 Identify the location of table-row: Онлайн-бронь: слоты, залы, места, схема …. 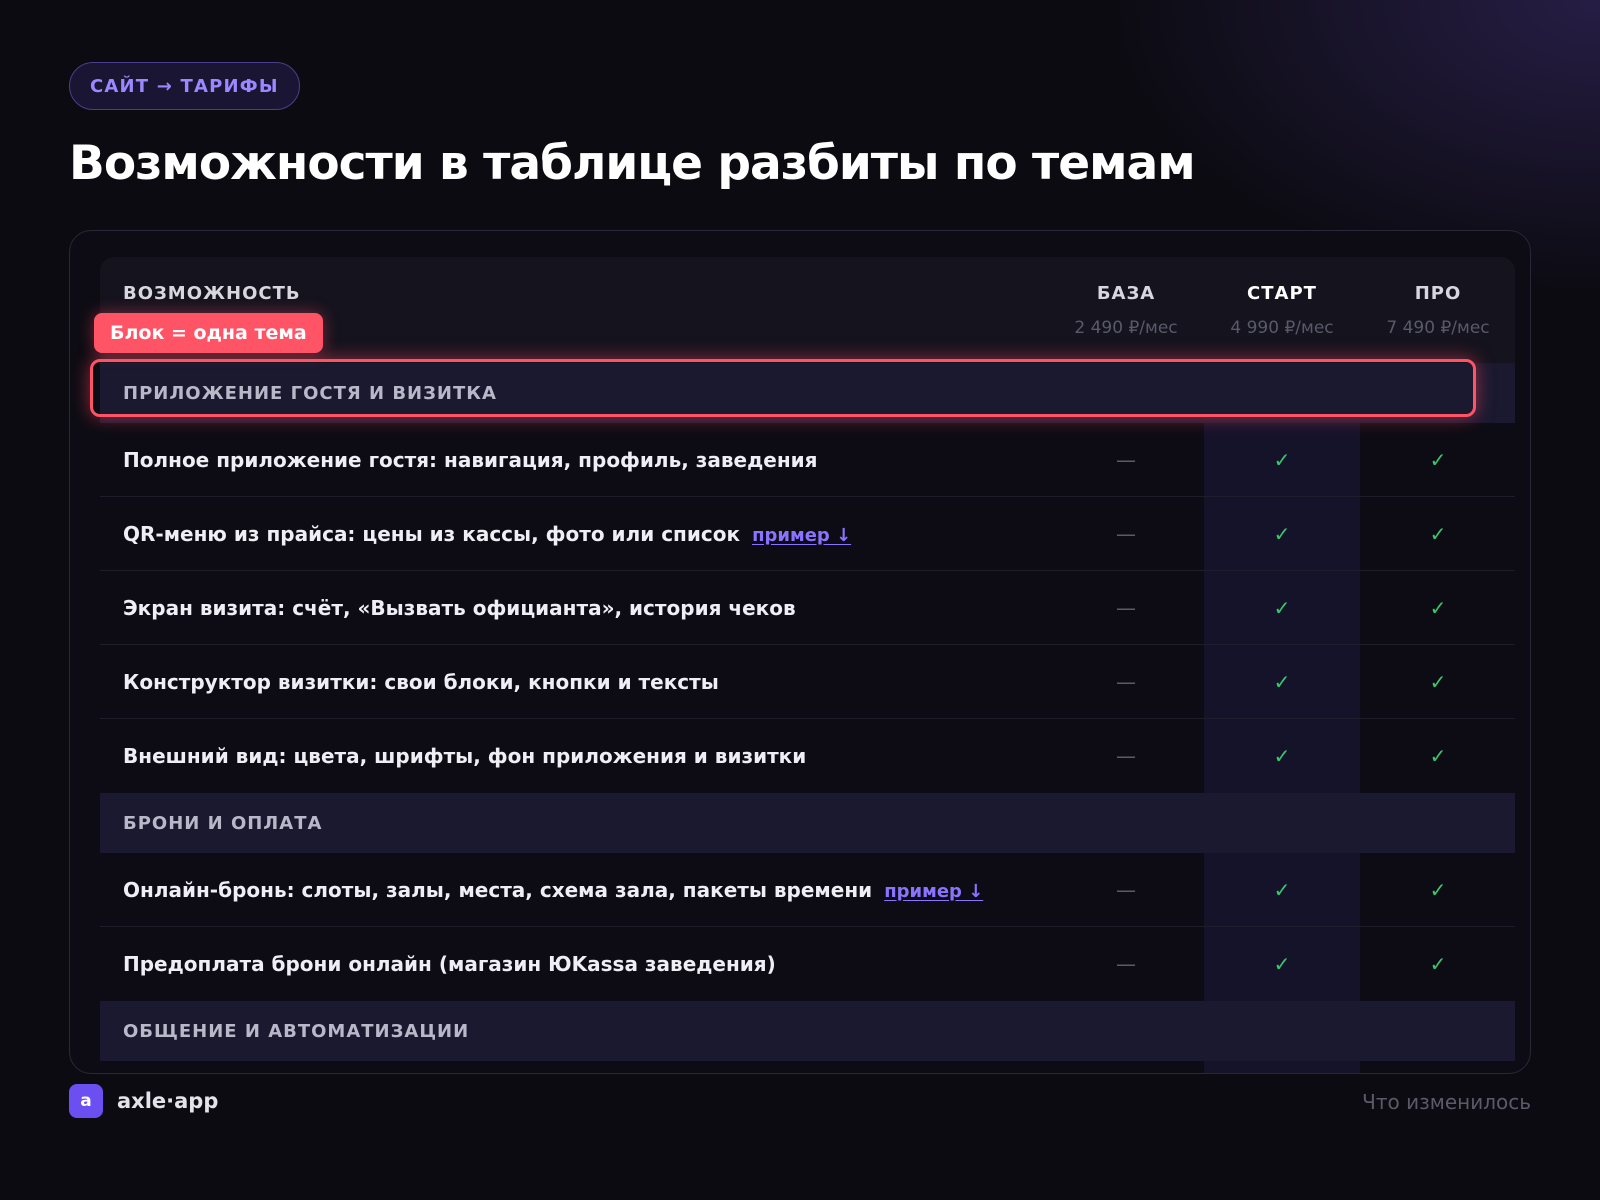
(807, 890).